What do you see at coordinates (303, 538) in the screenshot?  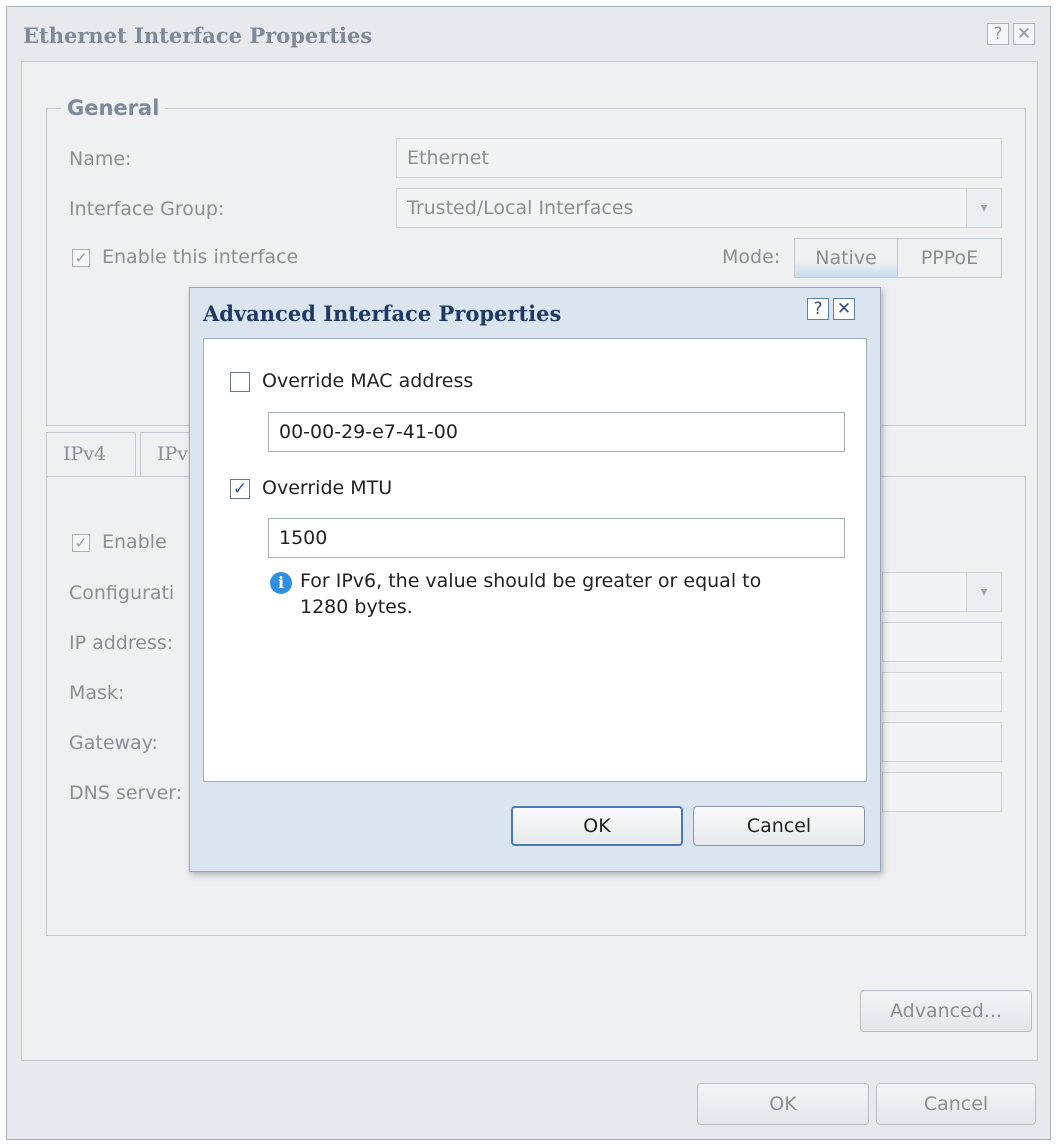 I see `mtu-value: 1500` at bounding box center [303, 538].